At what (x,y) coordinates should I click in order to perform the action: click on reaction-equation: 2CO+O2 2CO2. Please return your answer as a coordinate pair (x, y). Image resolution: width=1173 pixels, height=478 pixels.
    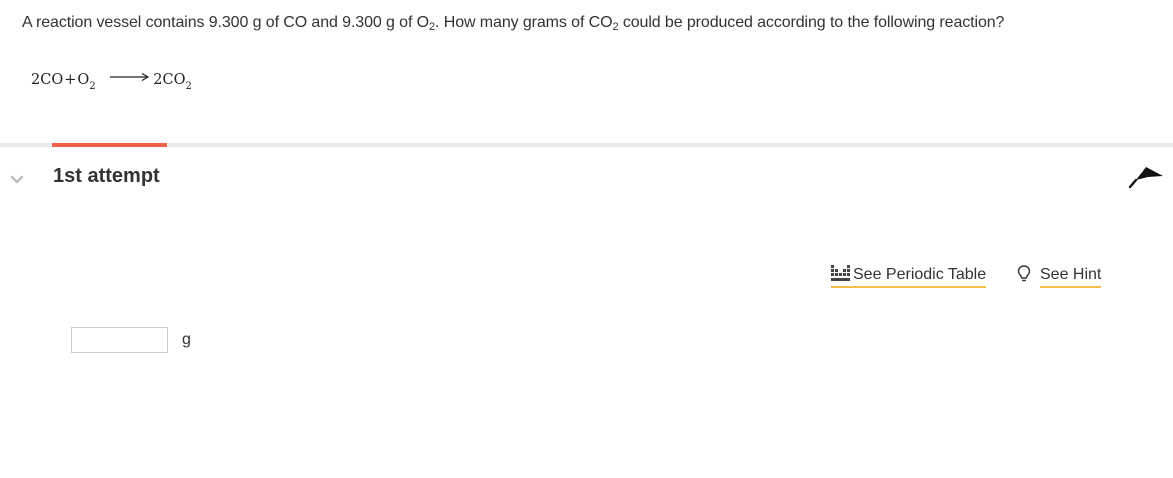
    Looking at the image, I should click on (111, 82).